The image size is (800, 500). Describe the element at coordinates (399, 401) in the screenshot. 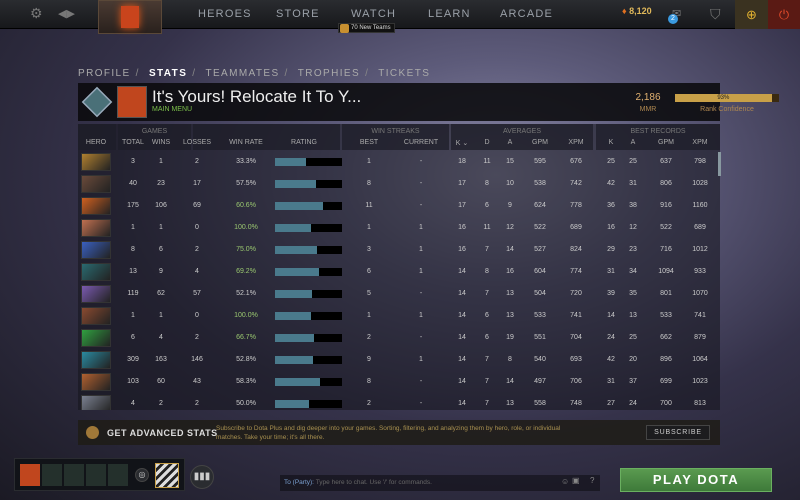

I see `table-row: 4 2 2 50.0% 2 - 14 7 13 558 748 27 24 700 813` at that location.